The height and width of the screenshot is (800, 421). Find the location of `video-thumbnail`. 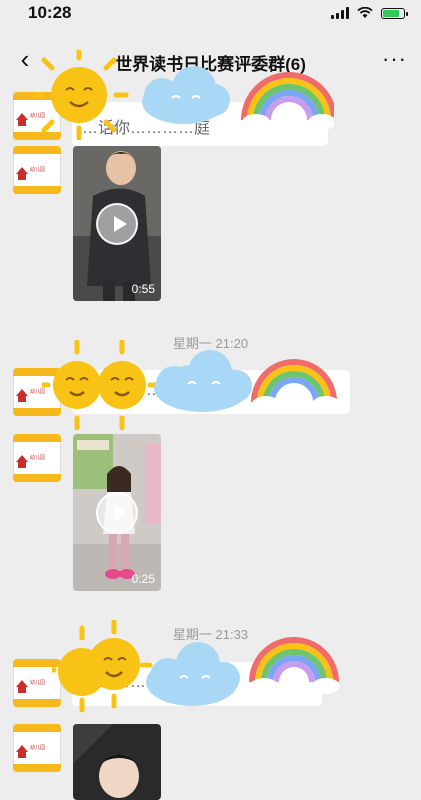

video-thumbnail is located at coordinates (117, 762).